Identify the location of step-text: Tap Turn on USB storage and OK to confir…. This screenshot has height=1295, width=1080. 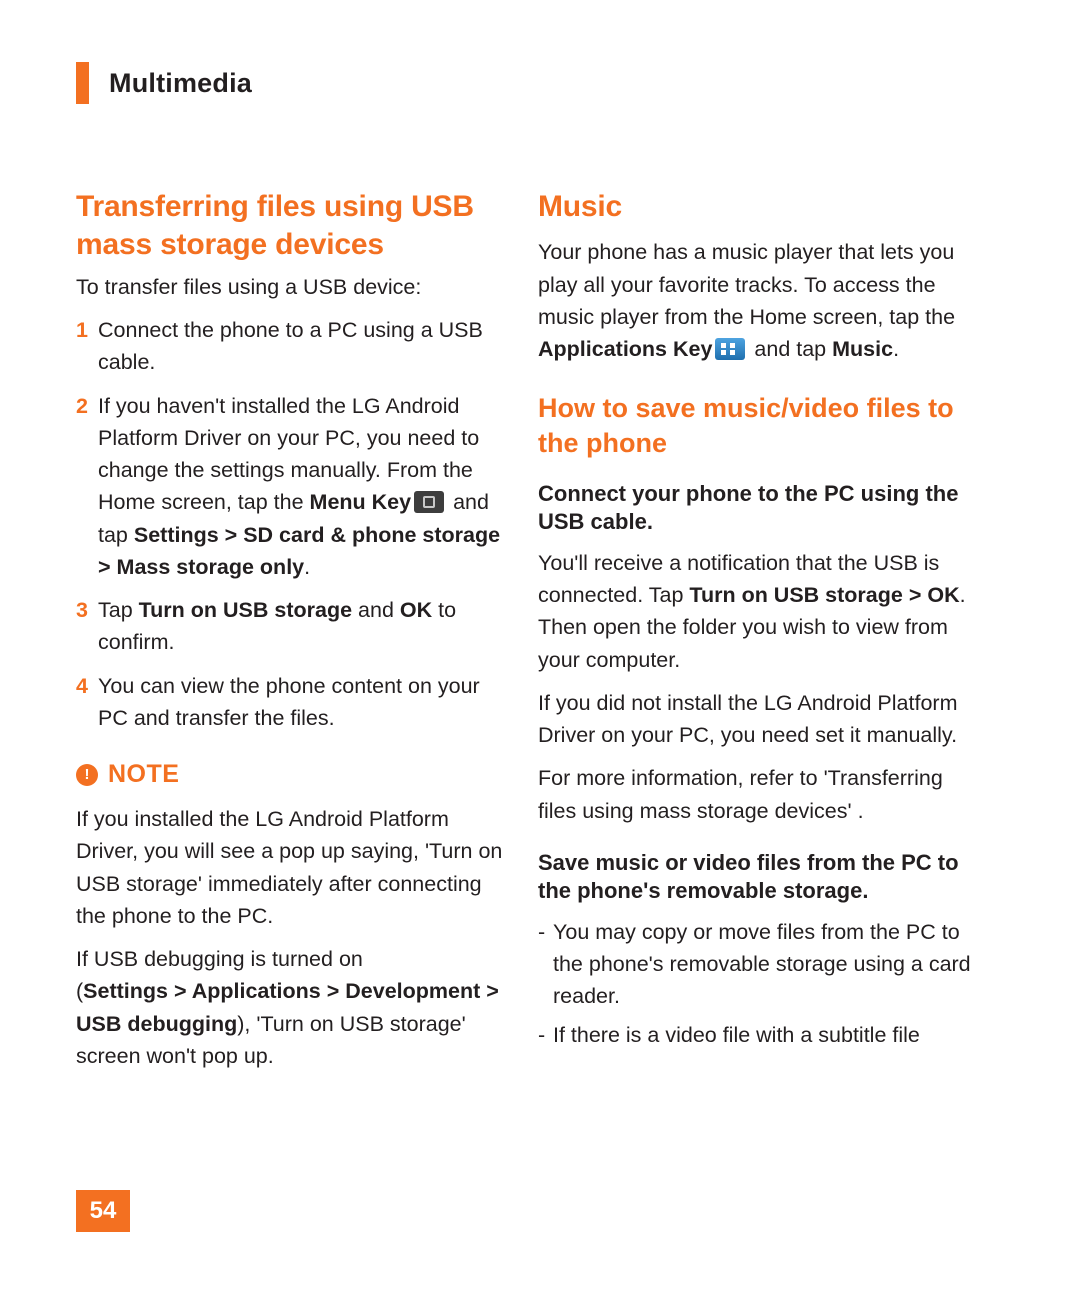
(277, 626).